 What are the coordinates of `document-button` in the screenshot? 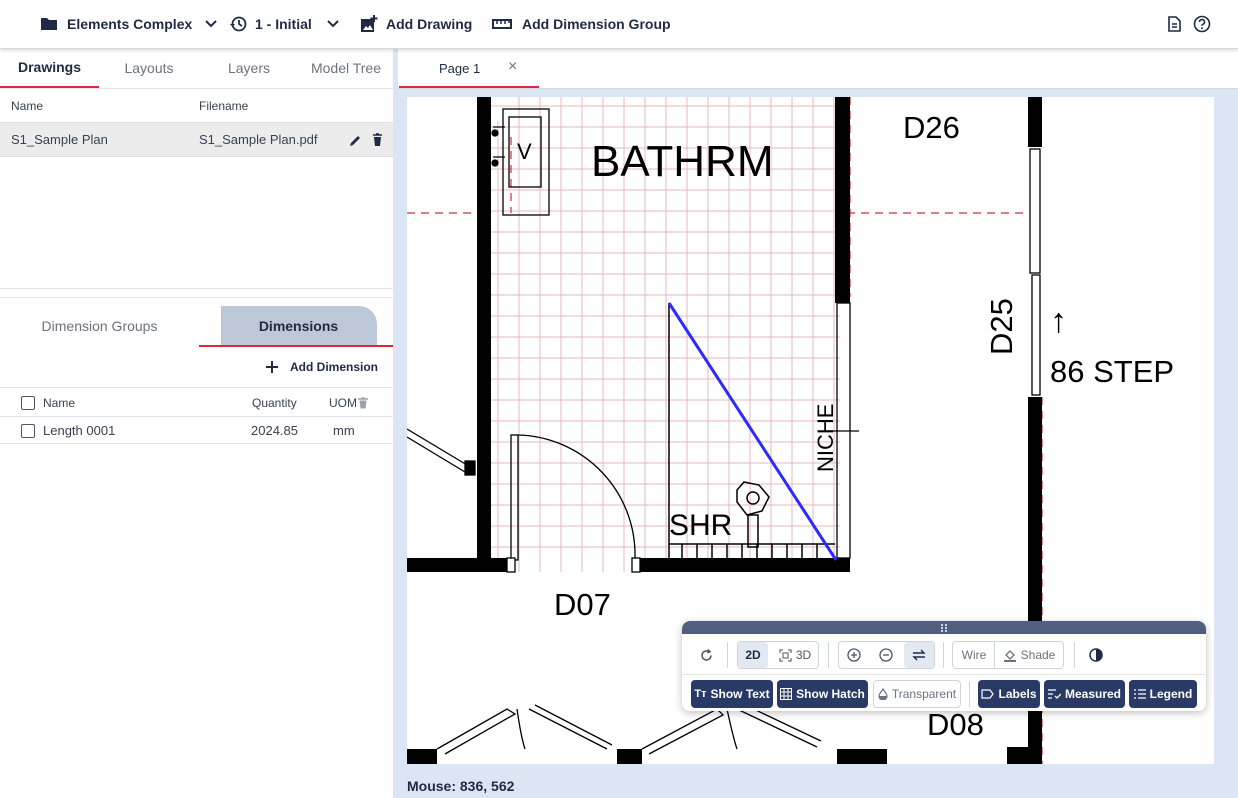 It's located at (1174, 24).